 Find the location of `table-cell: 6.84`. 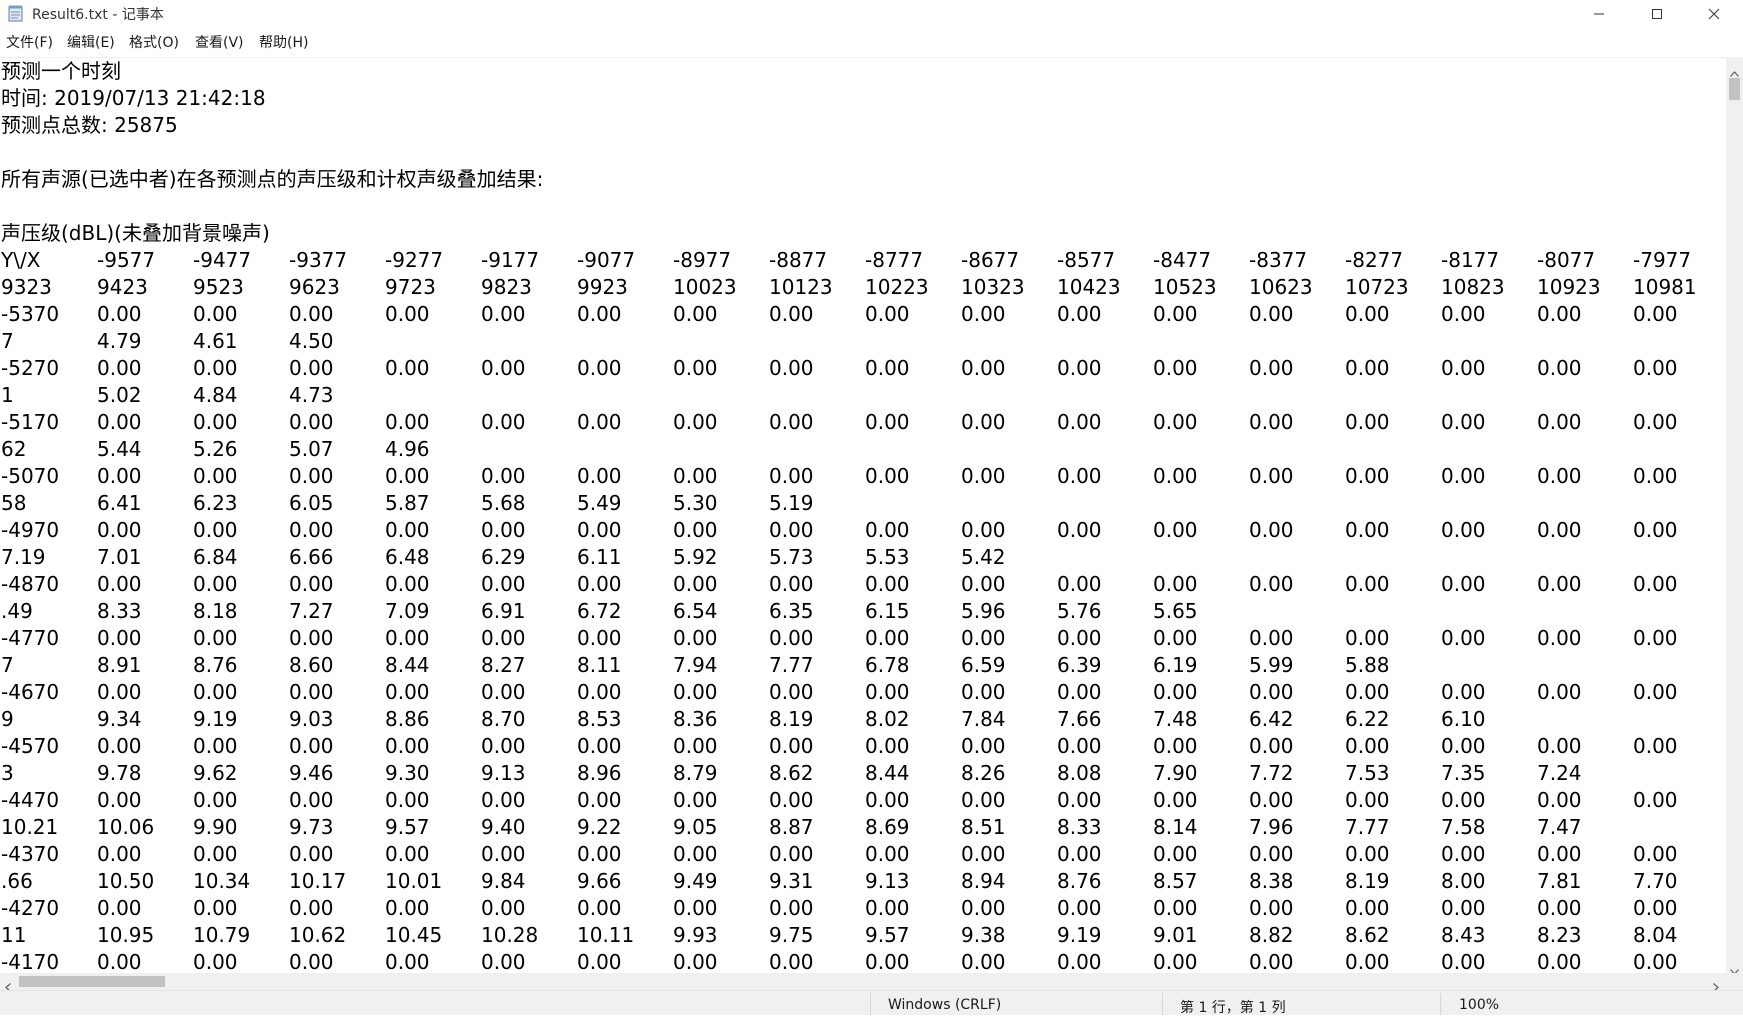

table-cell: 6.84 is located at coordinates (215, 557).